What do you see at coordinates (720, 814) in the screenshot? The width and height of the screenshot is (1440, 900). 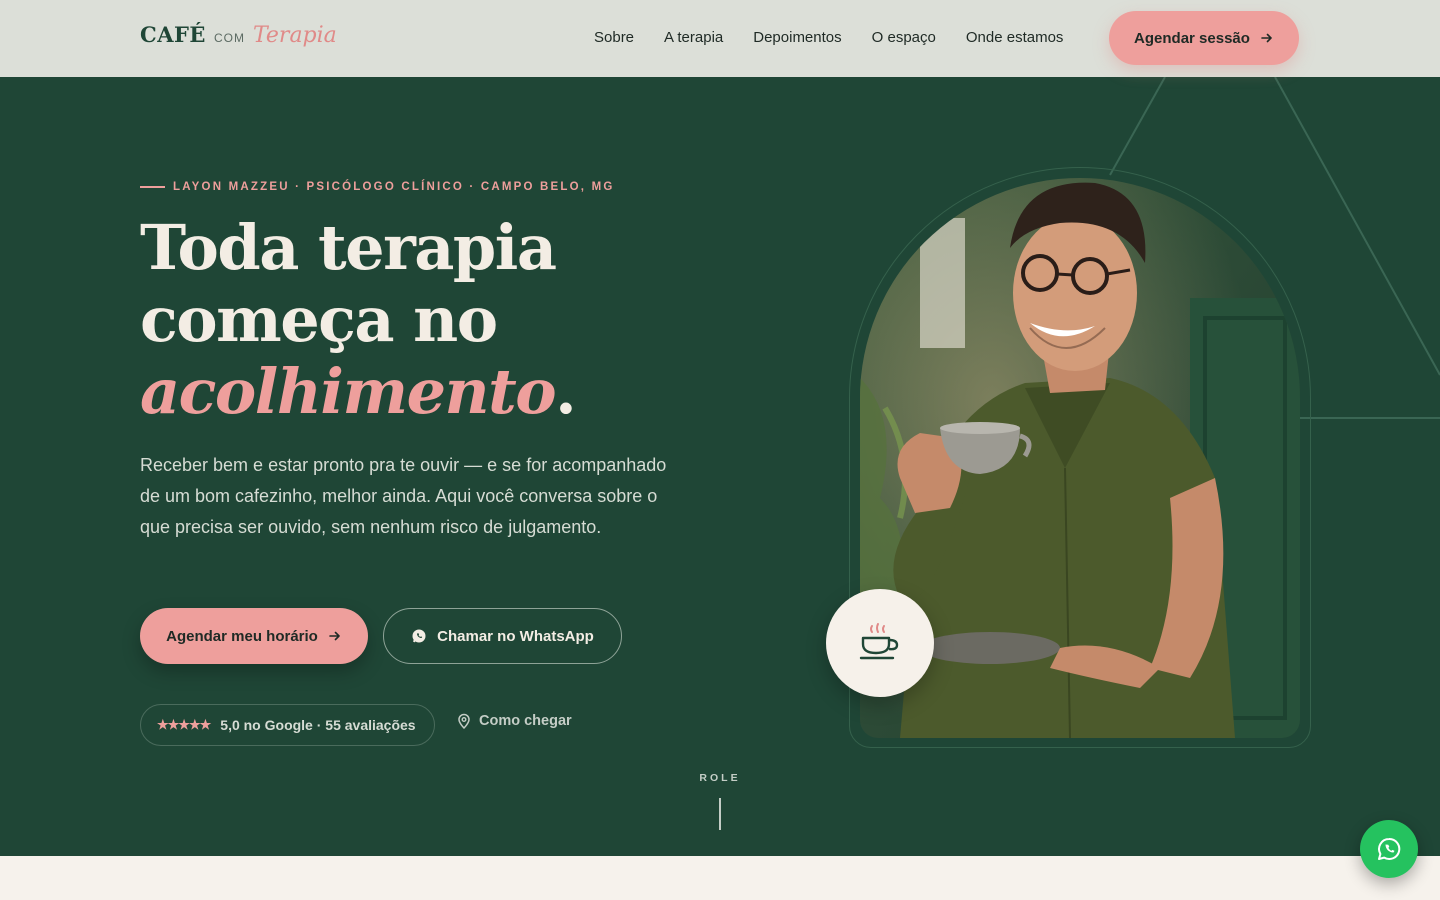 I see `scroll-line` at bounding box center [720, 814].